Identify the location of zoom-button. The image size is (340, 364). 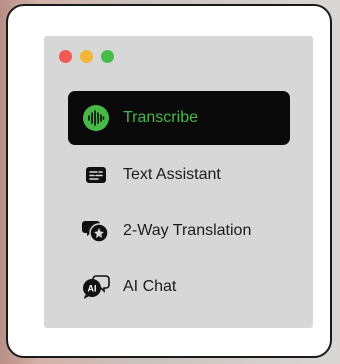
(107, 56).